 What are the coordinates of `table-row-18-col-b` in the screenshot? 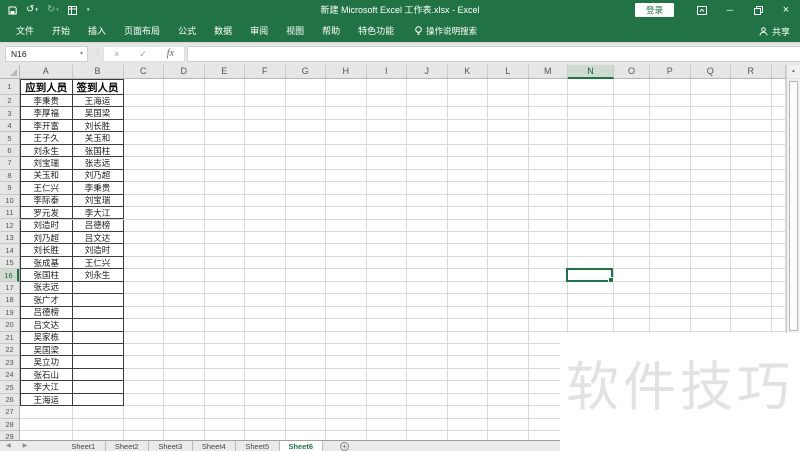 It's located at (98, 300).